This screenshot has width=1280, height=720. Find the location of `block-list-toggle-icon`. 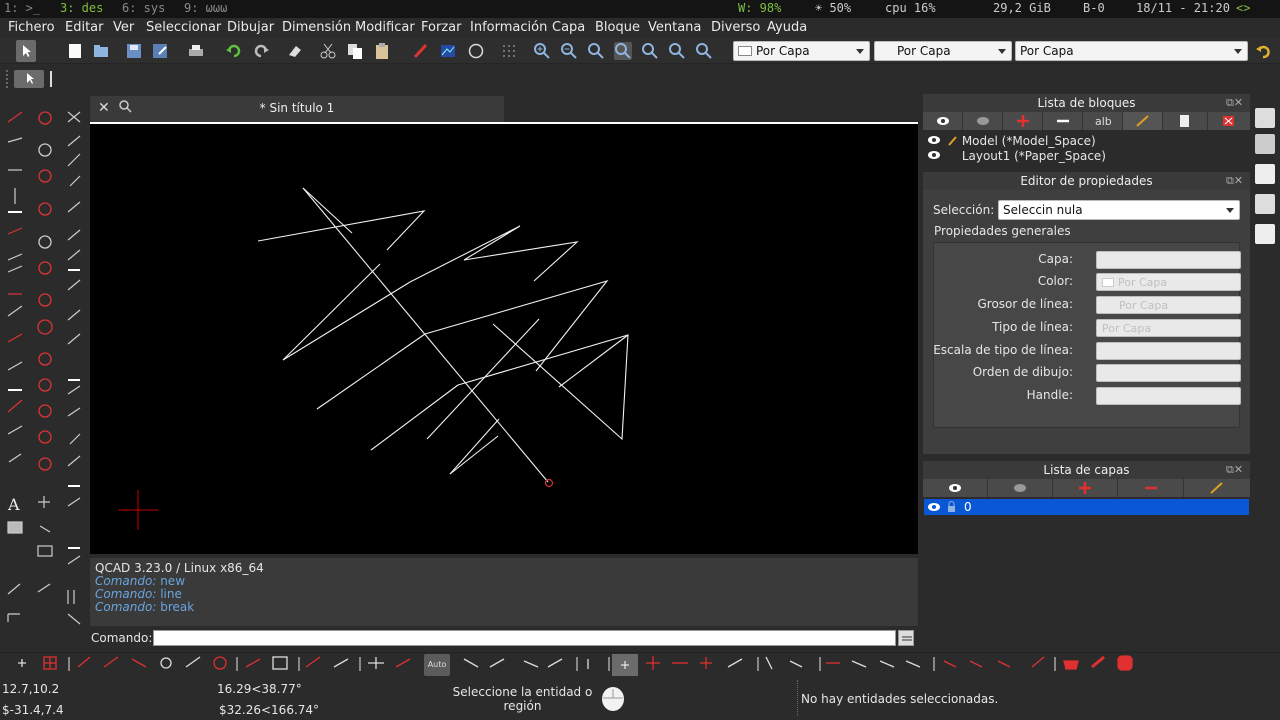

block-list-toggle-icon is located at coordinates (1265, 174).